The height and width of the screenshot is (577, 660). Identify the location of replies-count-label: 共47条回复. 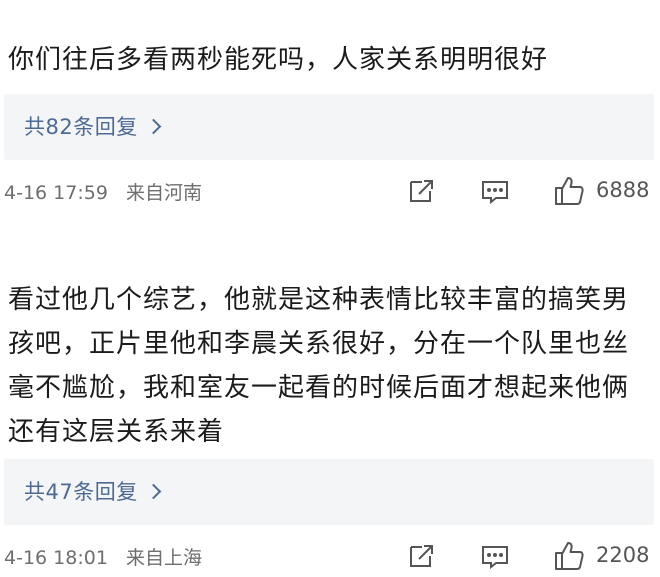
(81, 492).